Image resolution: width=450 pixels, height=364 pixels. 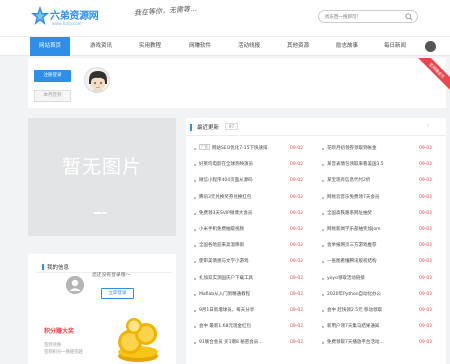 I want to click on list-item-text: 微信小程序404页面从源码, so click(x=226, y=180).